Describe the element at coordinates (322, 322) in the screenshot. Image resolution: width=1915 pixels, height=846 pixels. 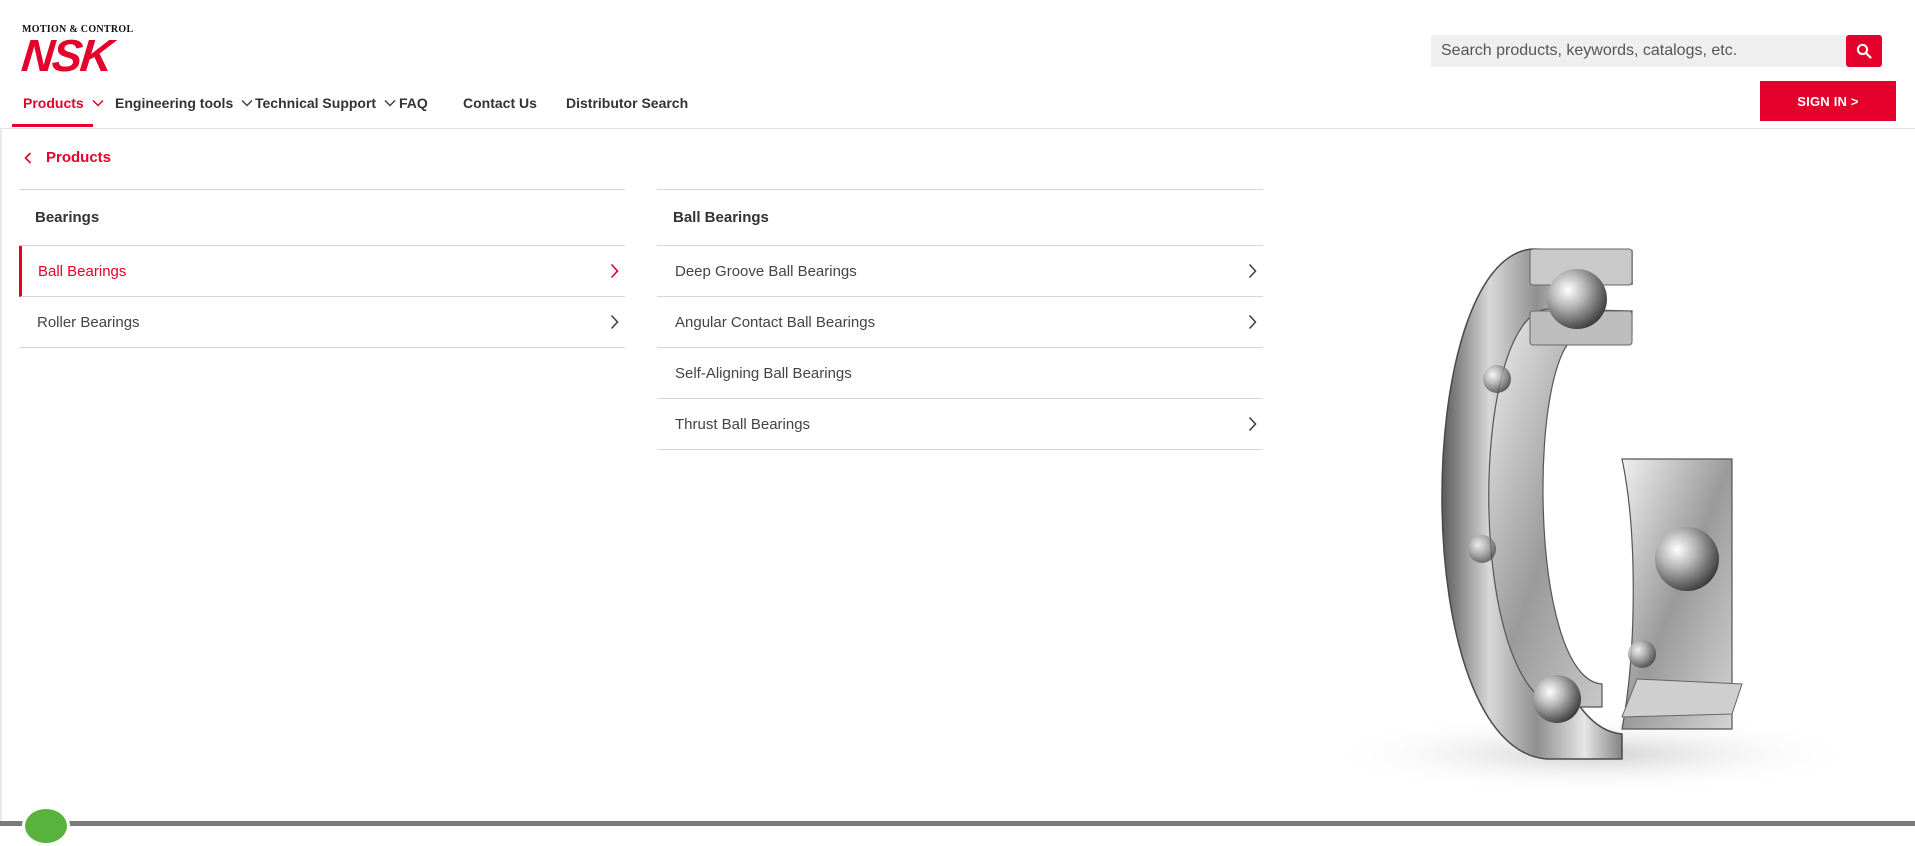
I see `menu-item-roller-bearings: Roller Bearings` at that location.